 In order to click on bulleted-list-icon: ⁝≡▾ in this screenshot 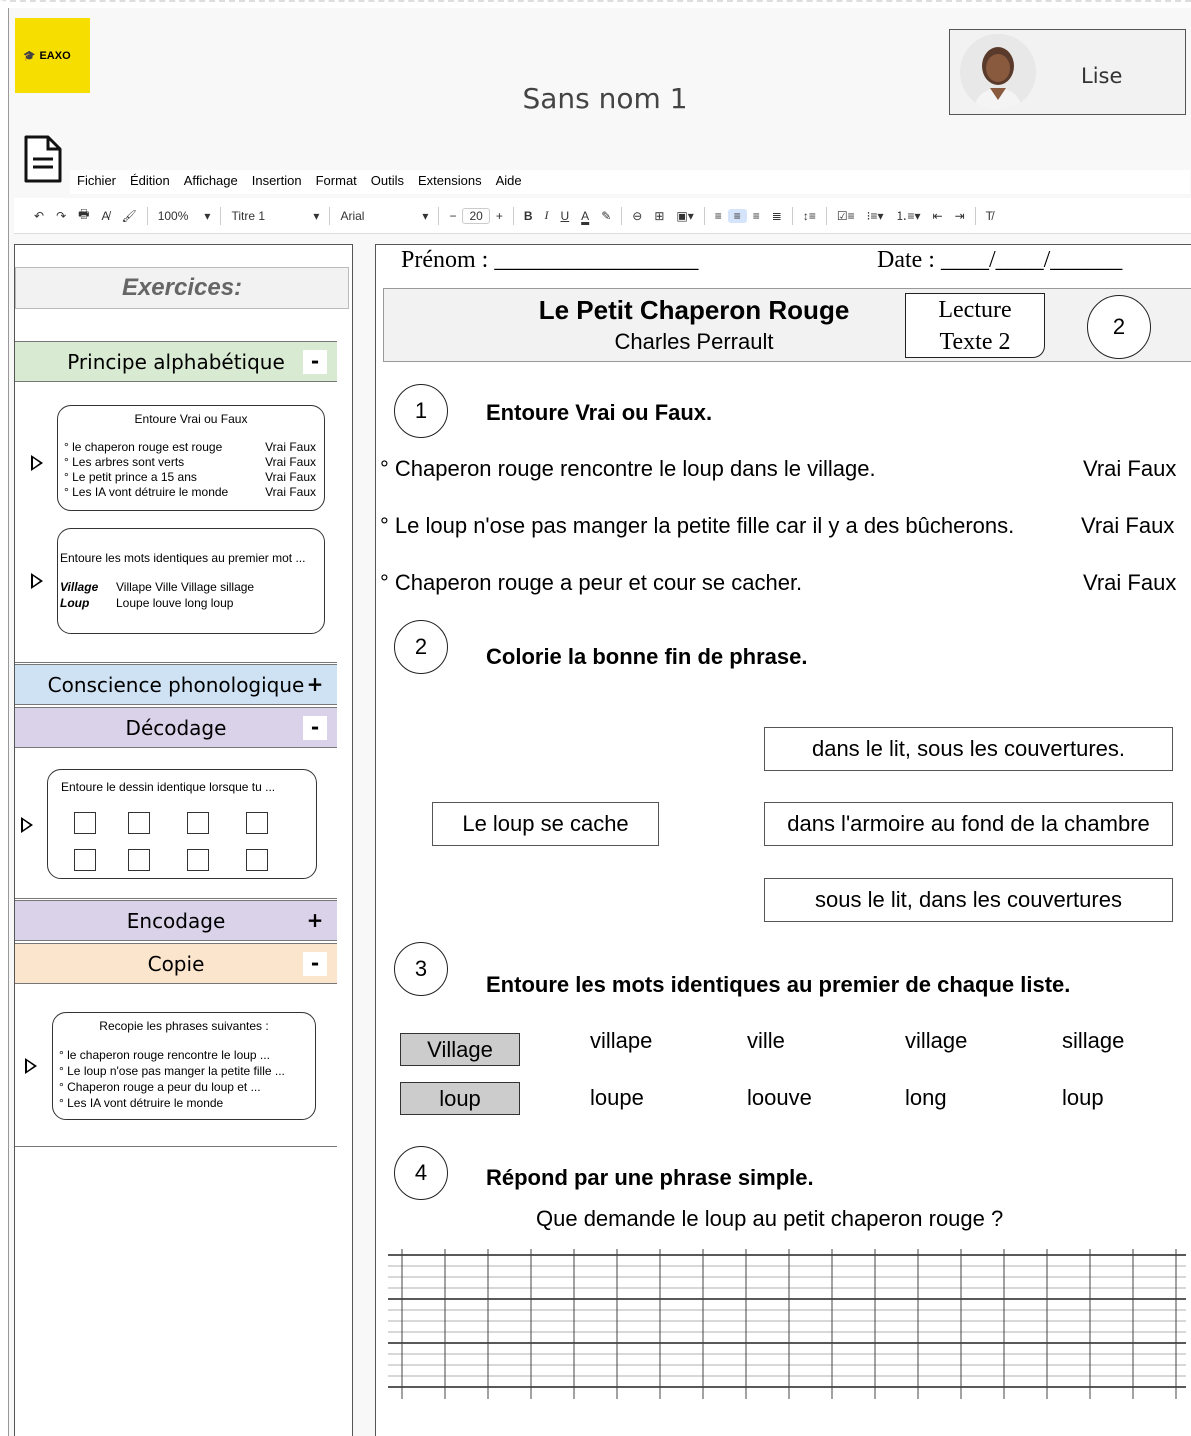, I will do `click(875, 216)`.